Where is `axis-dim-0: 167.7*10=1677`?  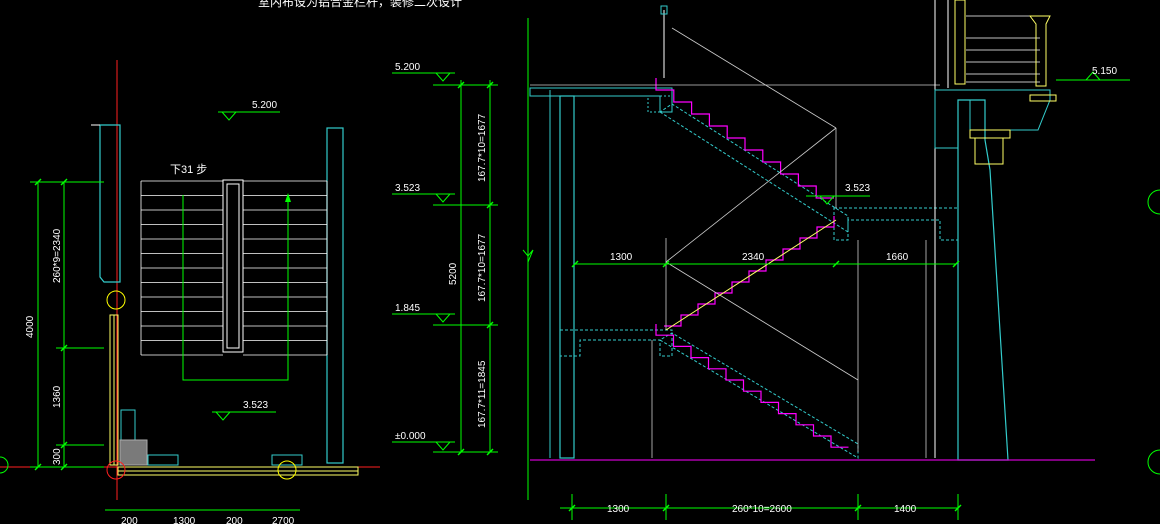 axis-dim-0: 167.7*10=1677 is located at coordinates (482, 147).